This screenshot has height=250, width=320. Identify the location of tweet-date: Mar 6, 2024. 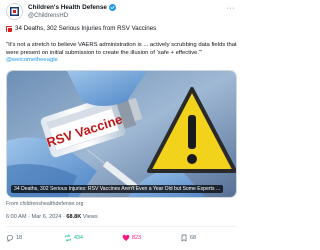
(47, 217).